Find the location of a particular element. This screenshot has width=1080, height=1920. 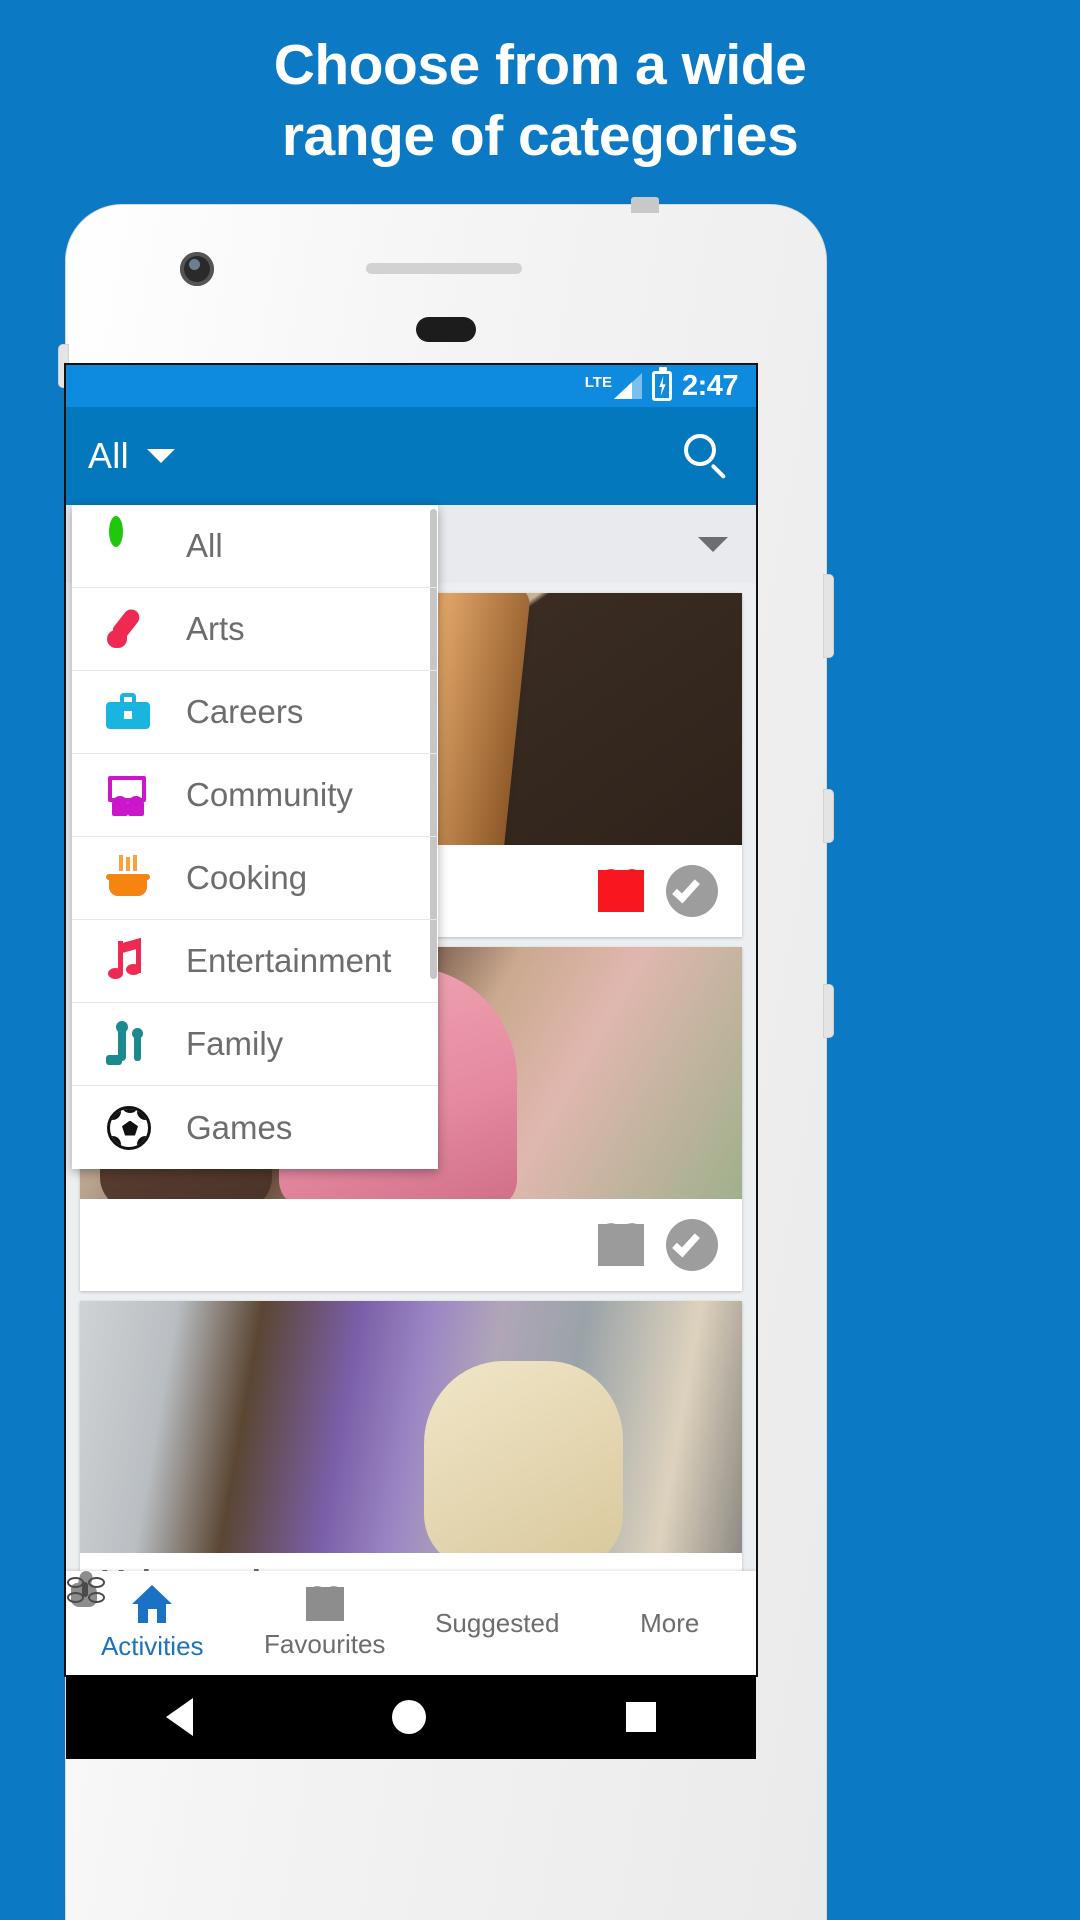

dropdown-item-label: Games is located at coordinates (239, 1127).